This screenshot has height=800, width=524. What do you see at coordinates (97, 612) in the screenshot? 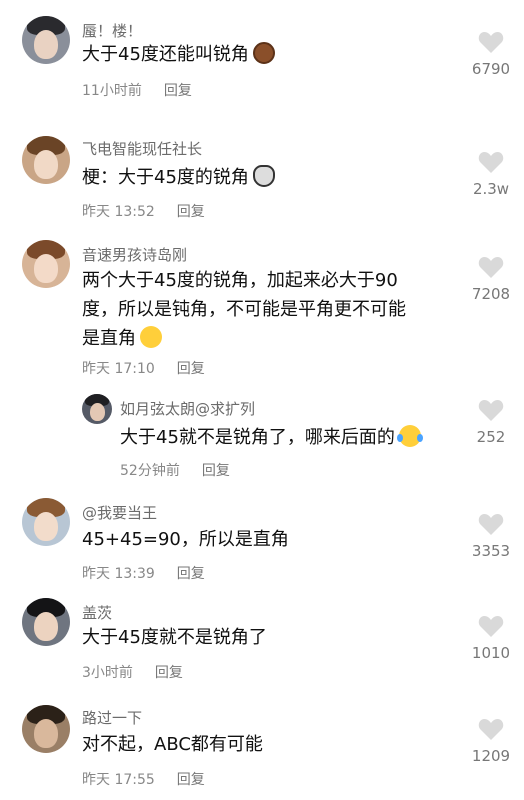
I see `username: 盖茨` at bounding box center [97, 612].